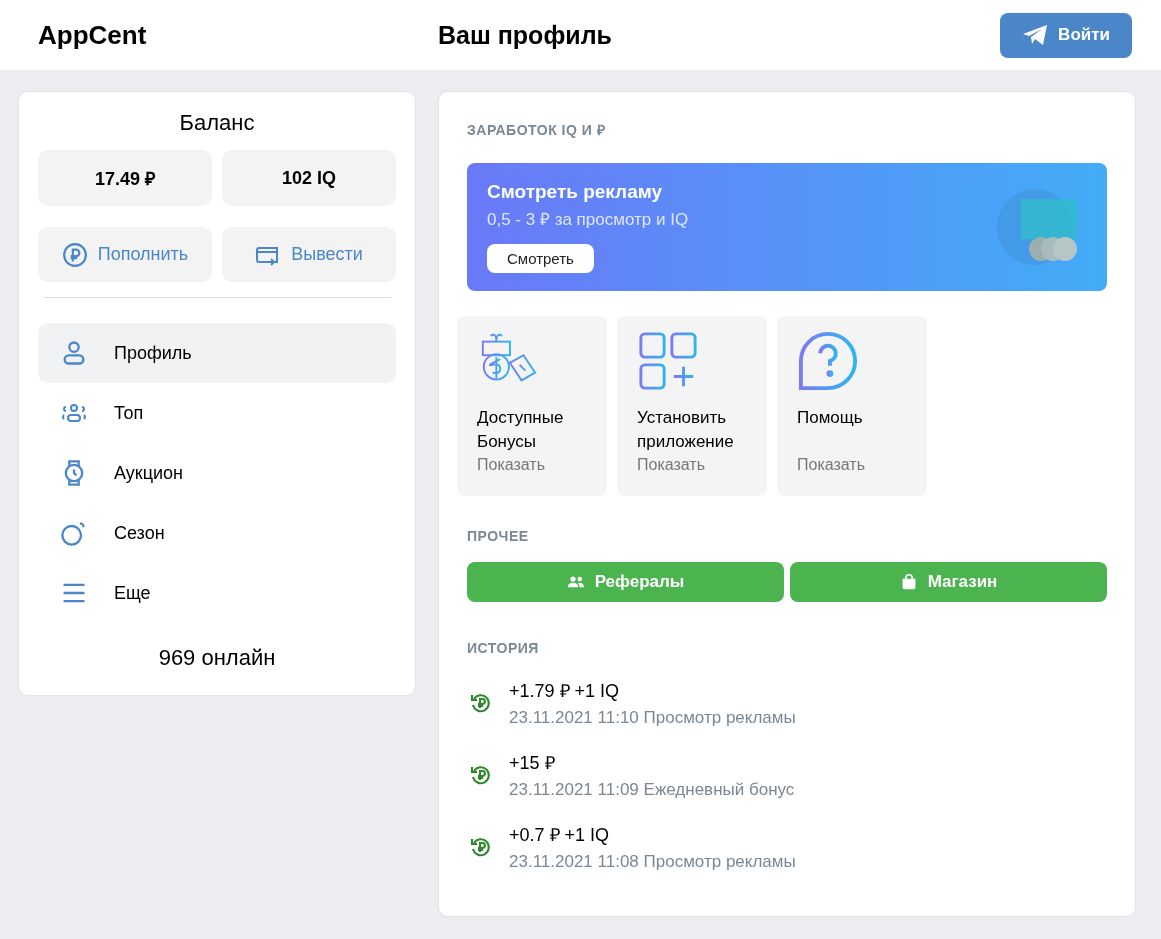  Describe the element at coordinates (1035, 35) in the screenshot. I see `paper-plane-icon` at that location.